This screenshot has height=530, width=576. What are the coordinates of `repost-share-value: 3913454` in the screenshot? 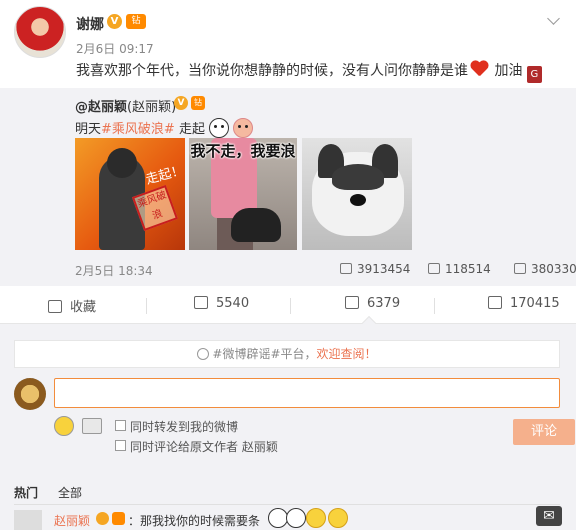 It's located at (384, 269).